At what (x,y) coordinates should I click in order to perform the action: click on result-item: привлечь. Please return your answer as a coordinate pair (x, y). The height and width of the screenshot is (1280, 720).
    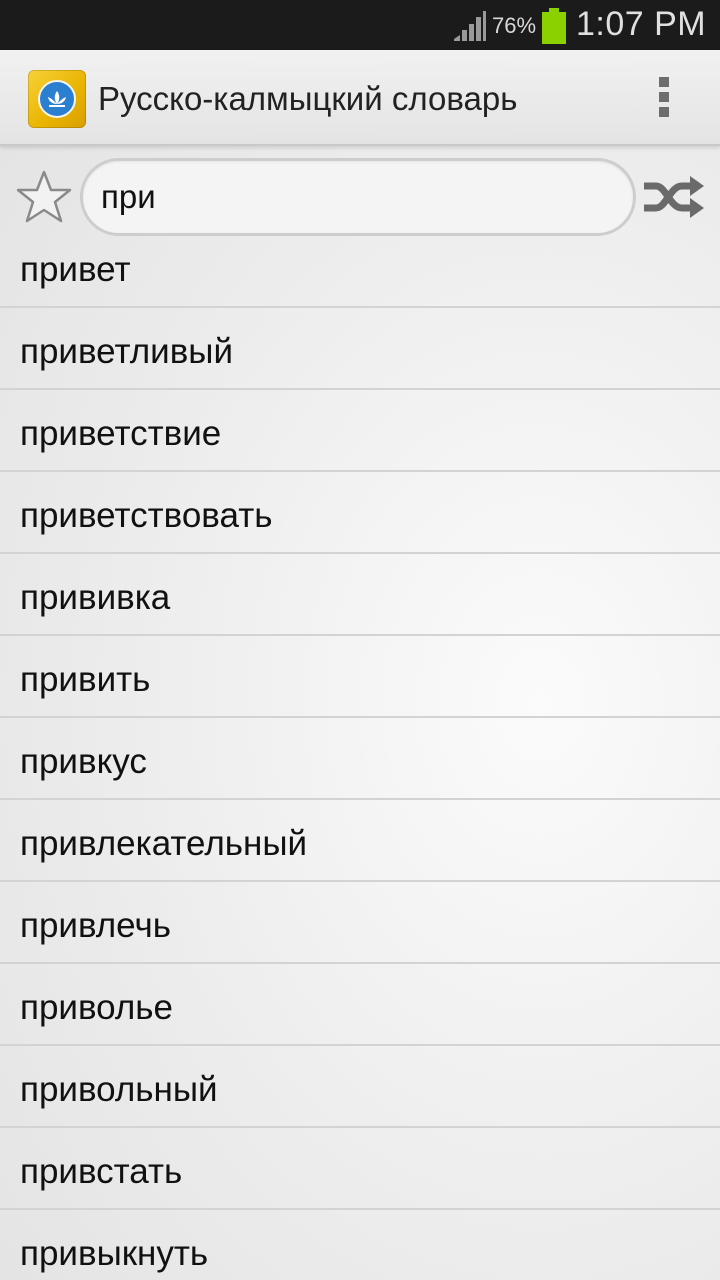
    Looking at the image, I should click on (360, 923).